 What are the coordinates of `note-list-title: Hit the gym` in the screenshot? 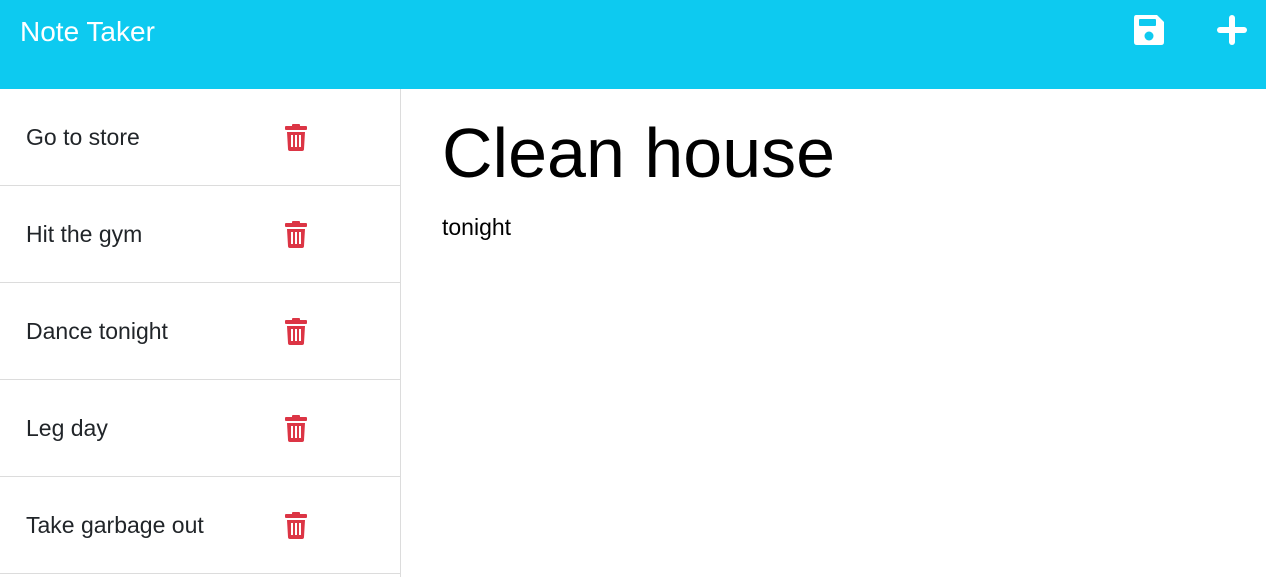 It's located at (84, 234).